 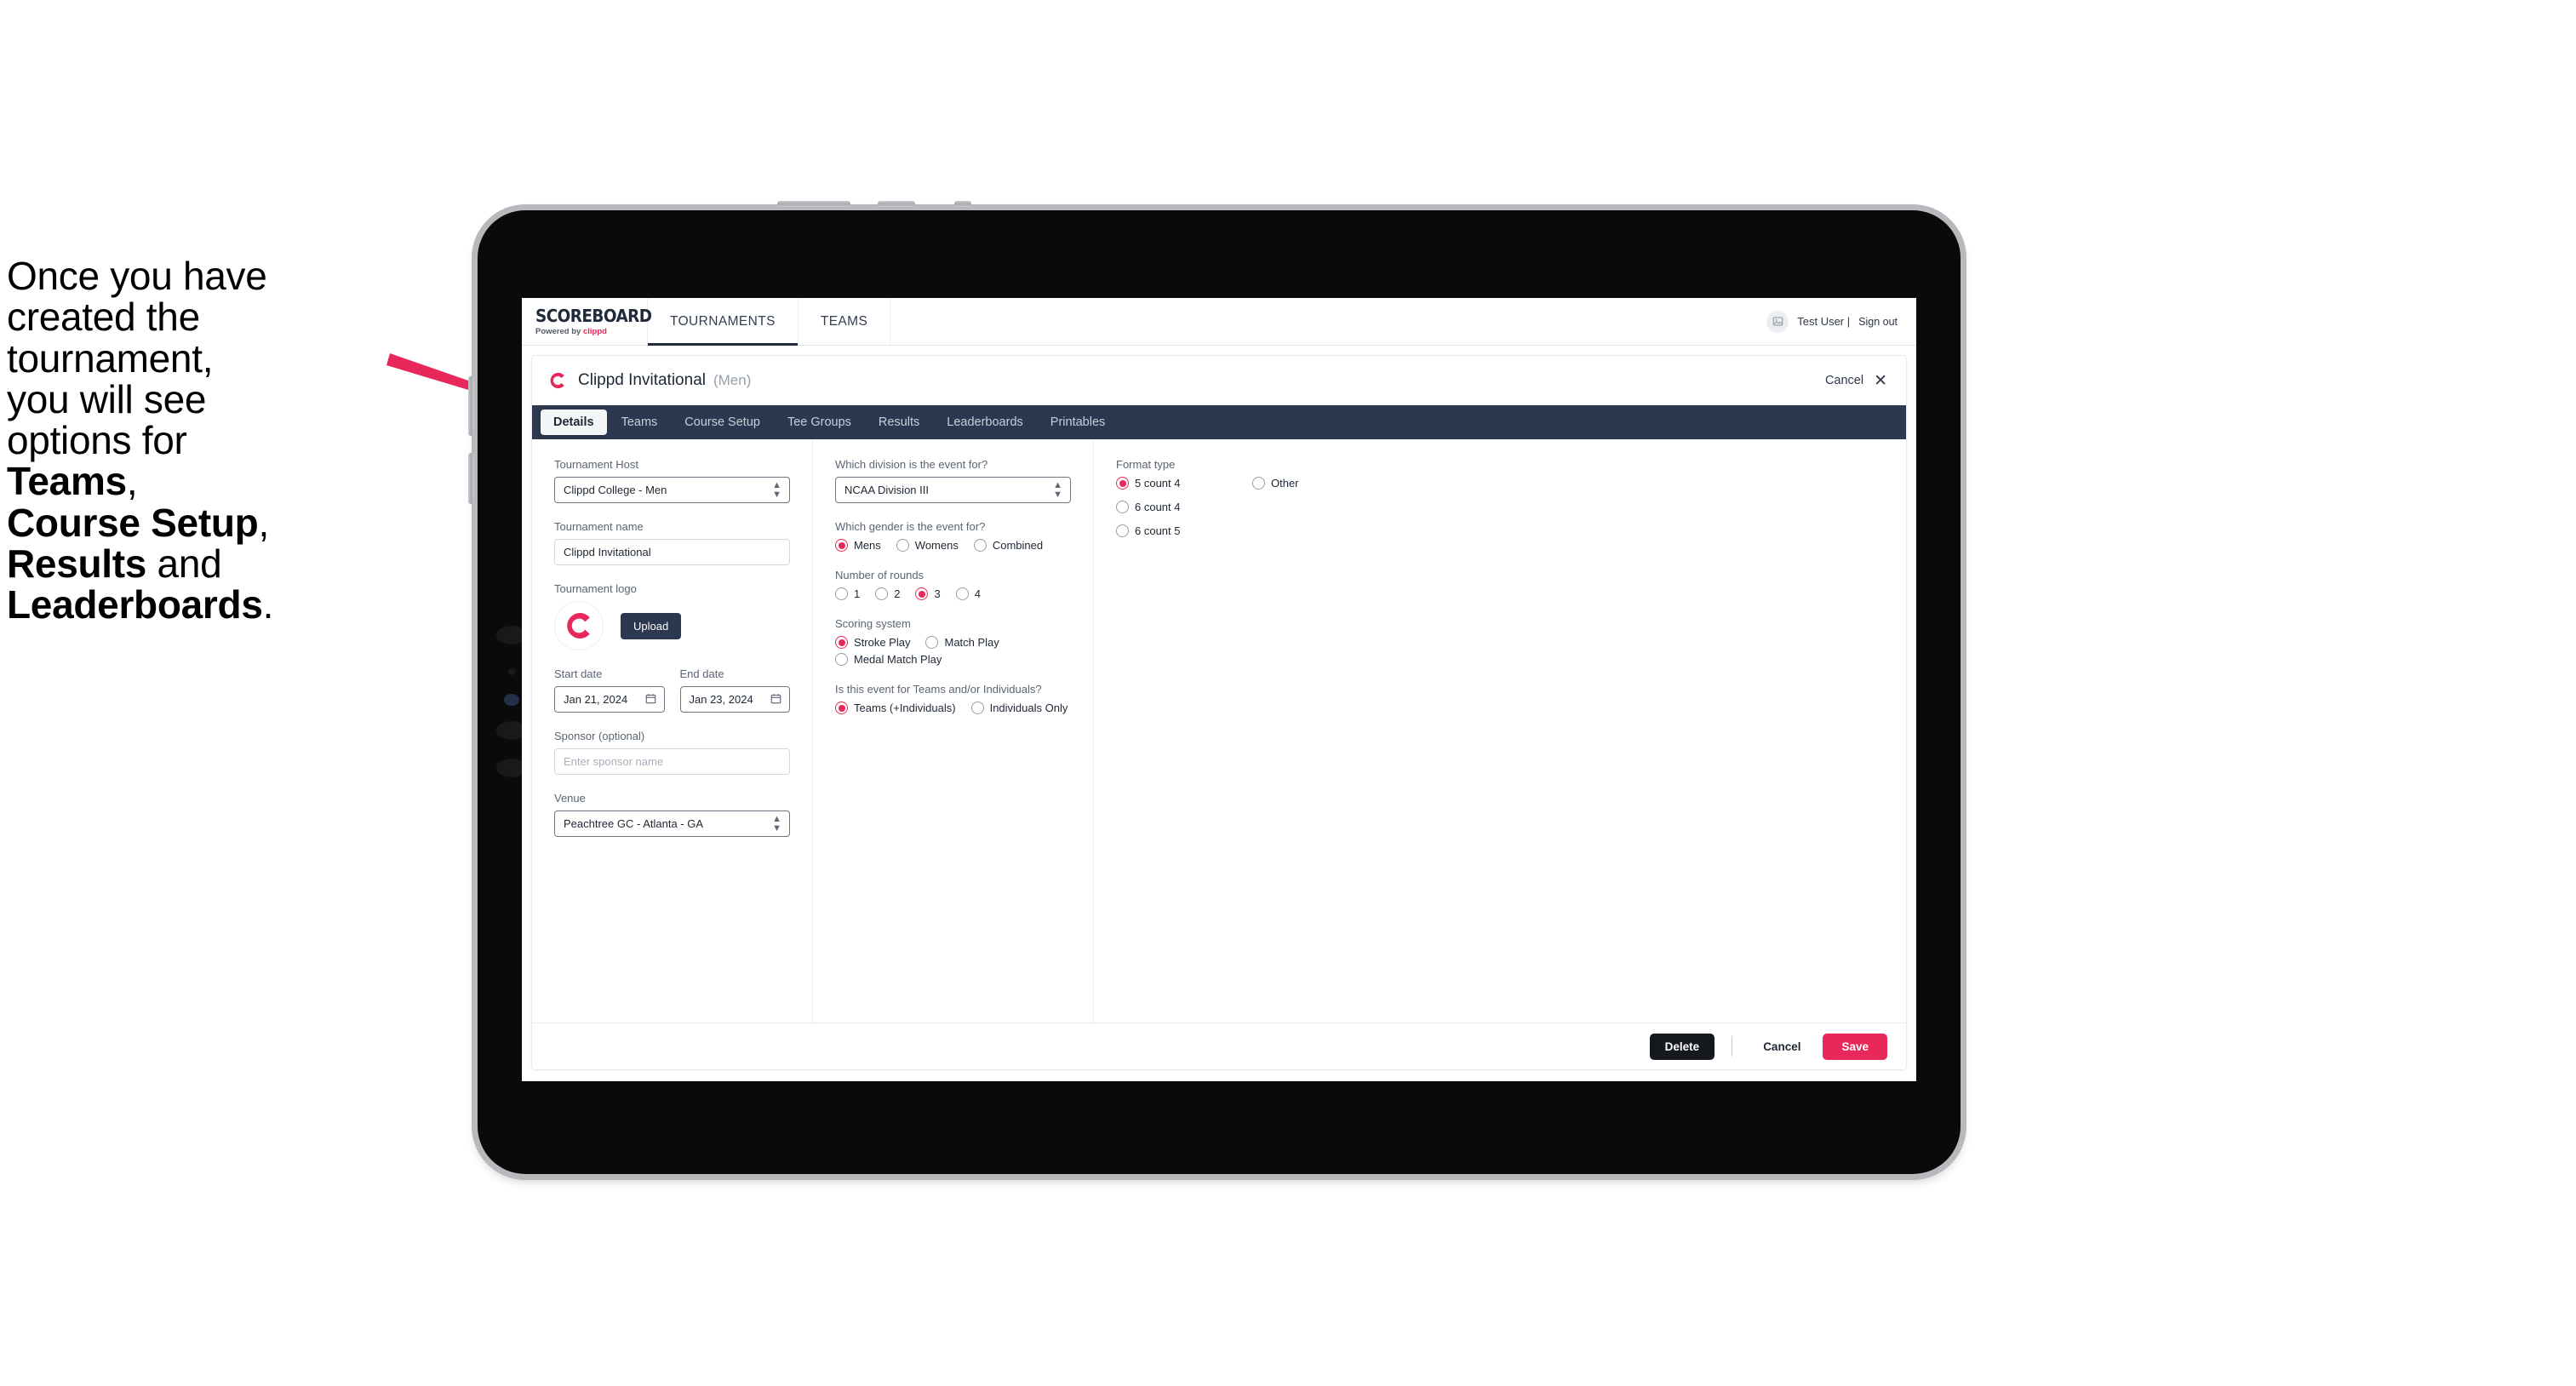 I want to click on radio-format-6-count-5: 6 count 5, so click(x=1184, y=530).